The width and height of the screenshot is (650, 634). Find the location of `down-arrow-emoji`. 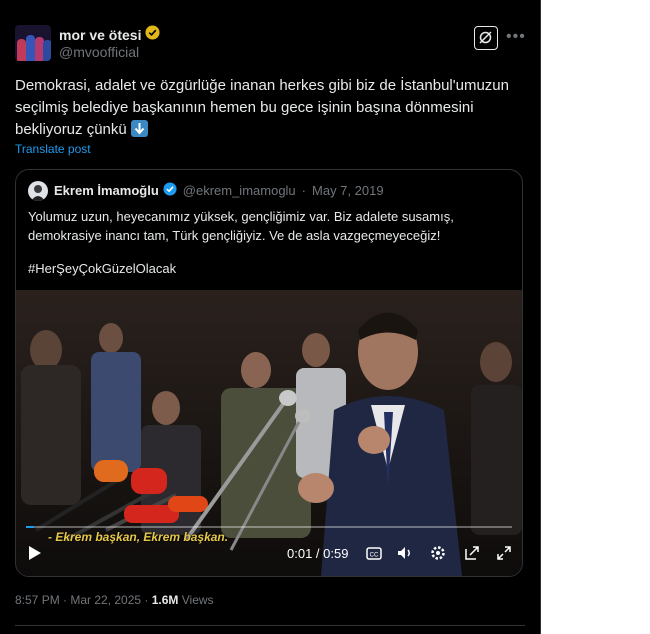

down-arrow-emoji is located at coordinates (139, 128).